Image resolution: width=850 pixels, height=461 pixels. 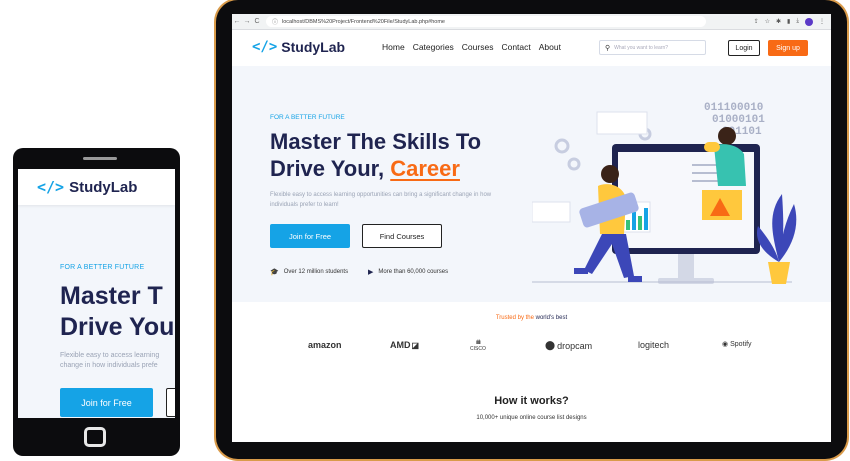 I want to click on share-icon: ⇪, so click(x=756, y=21).